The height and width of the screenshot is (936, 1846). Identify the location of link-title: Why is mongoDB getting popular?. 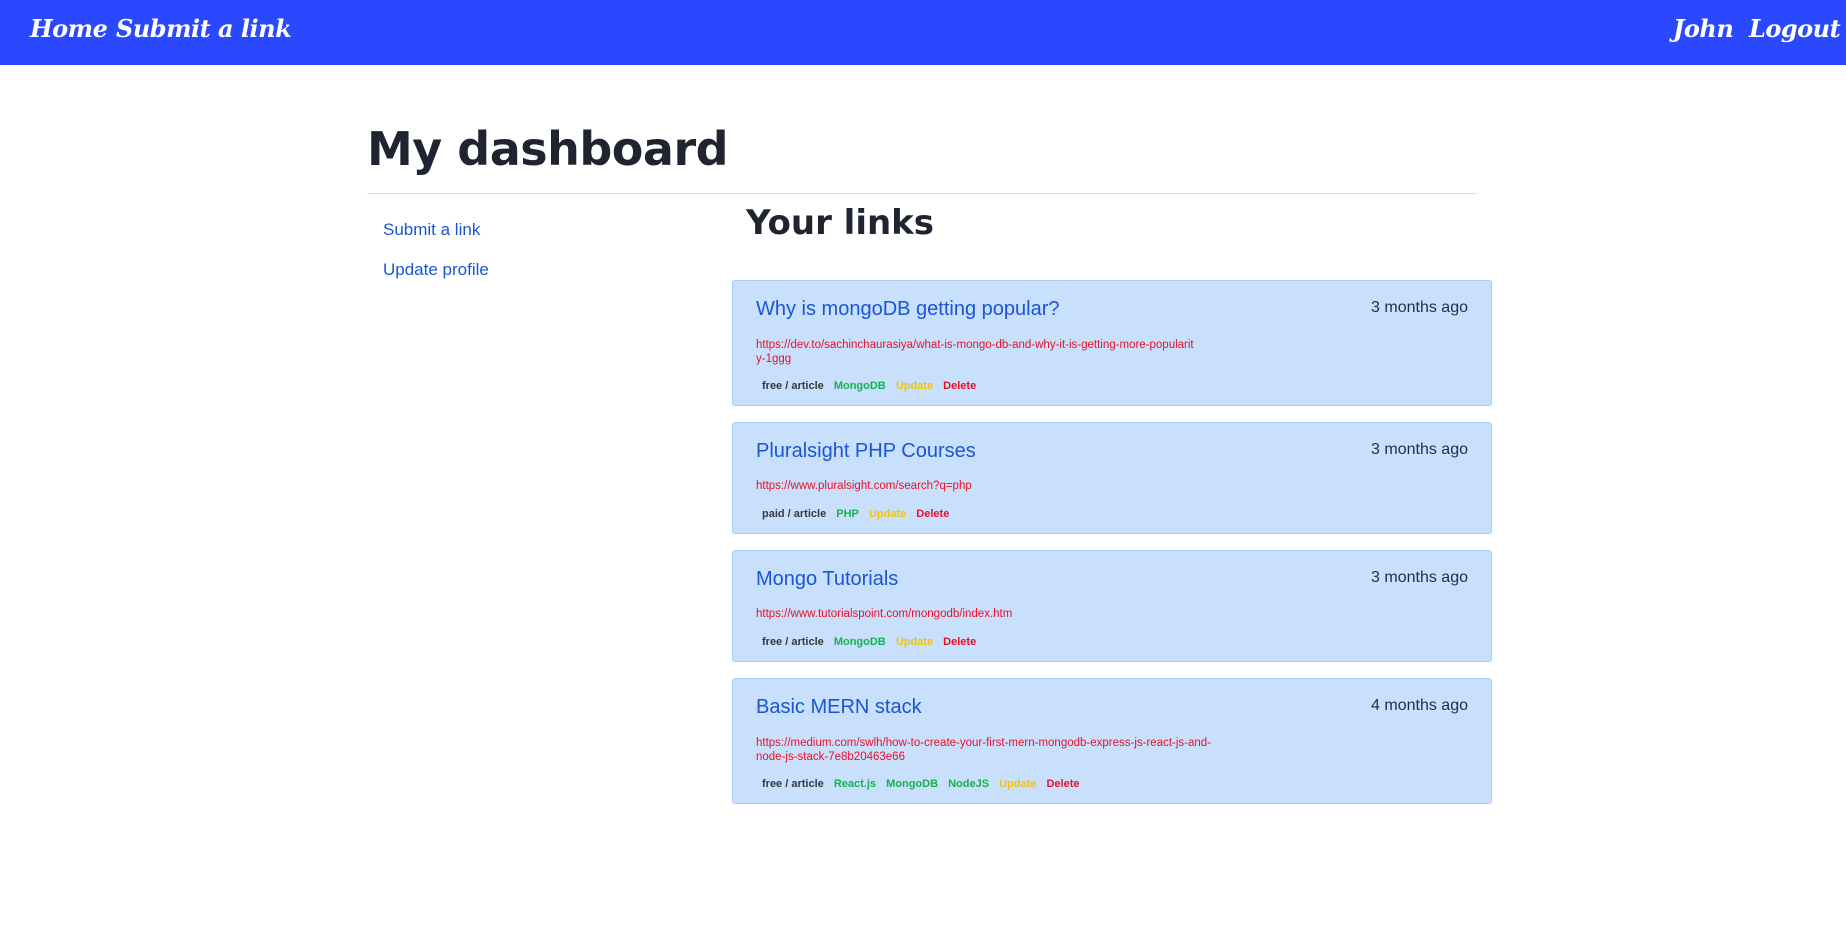
(908, 309).